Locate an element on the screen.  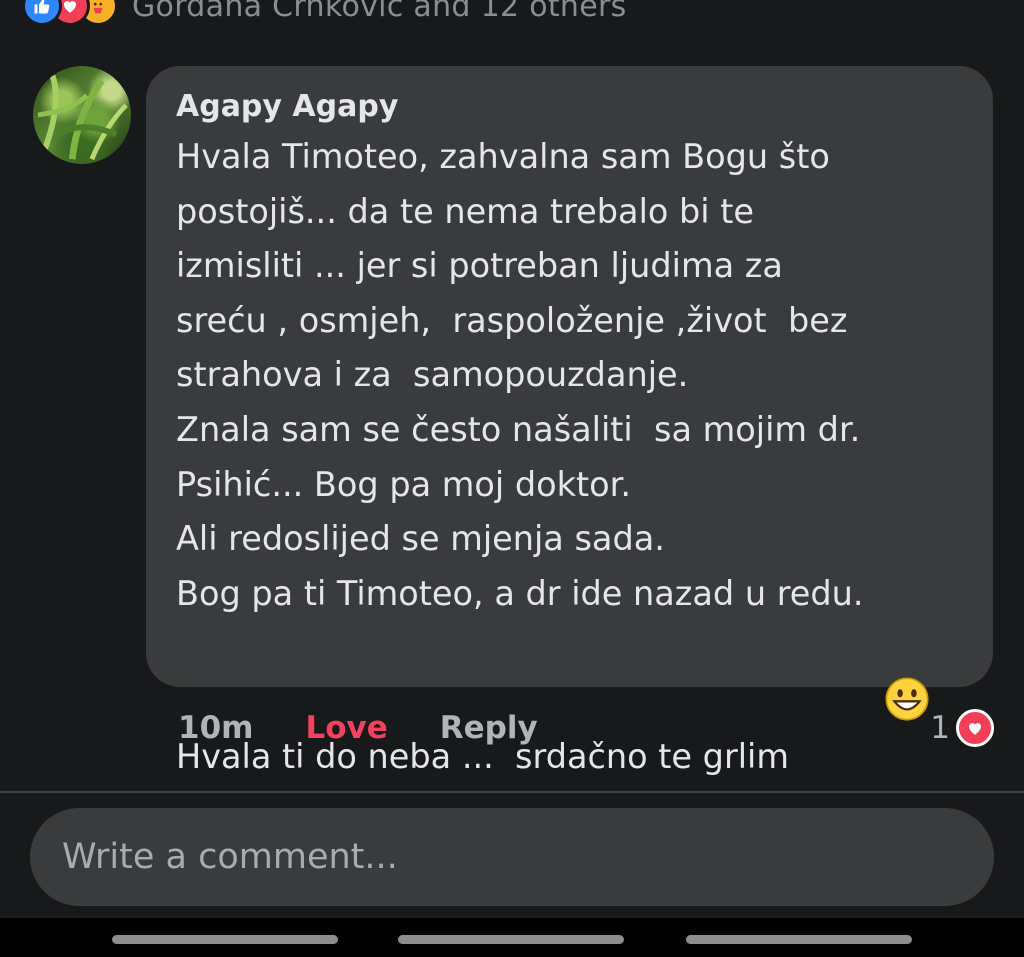
comment-line: sreću , osmjeh, raspoloženje ,život bez is located at coordinates (512, 320).